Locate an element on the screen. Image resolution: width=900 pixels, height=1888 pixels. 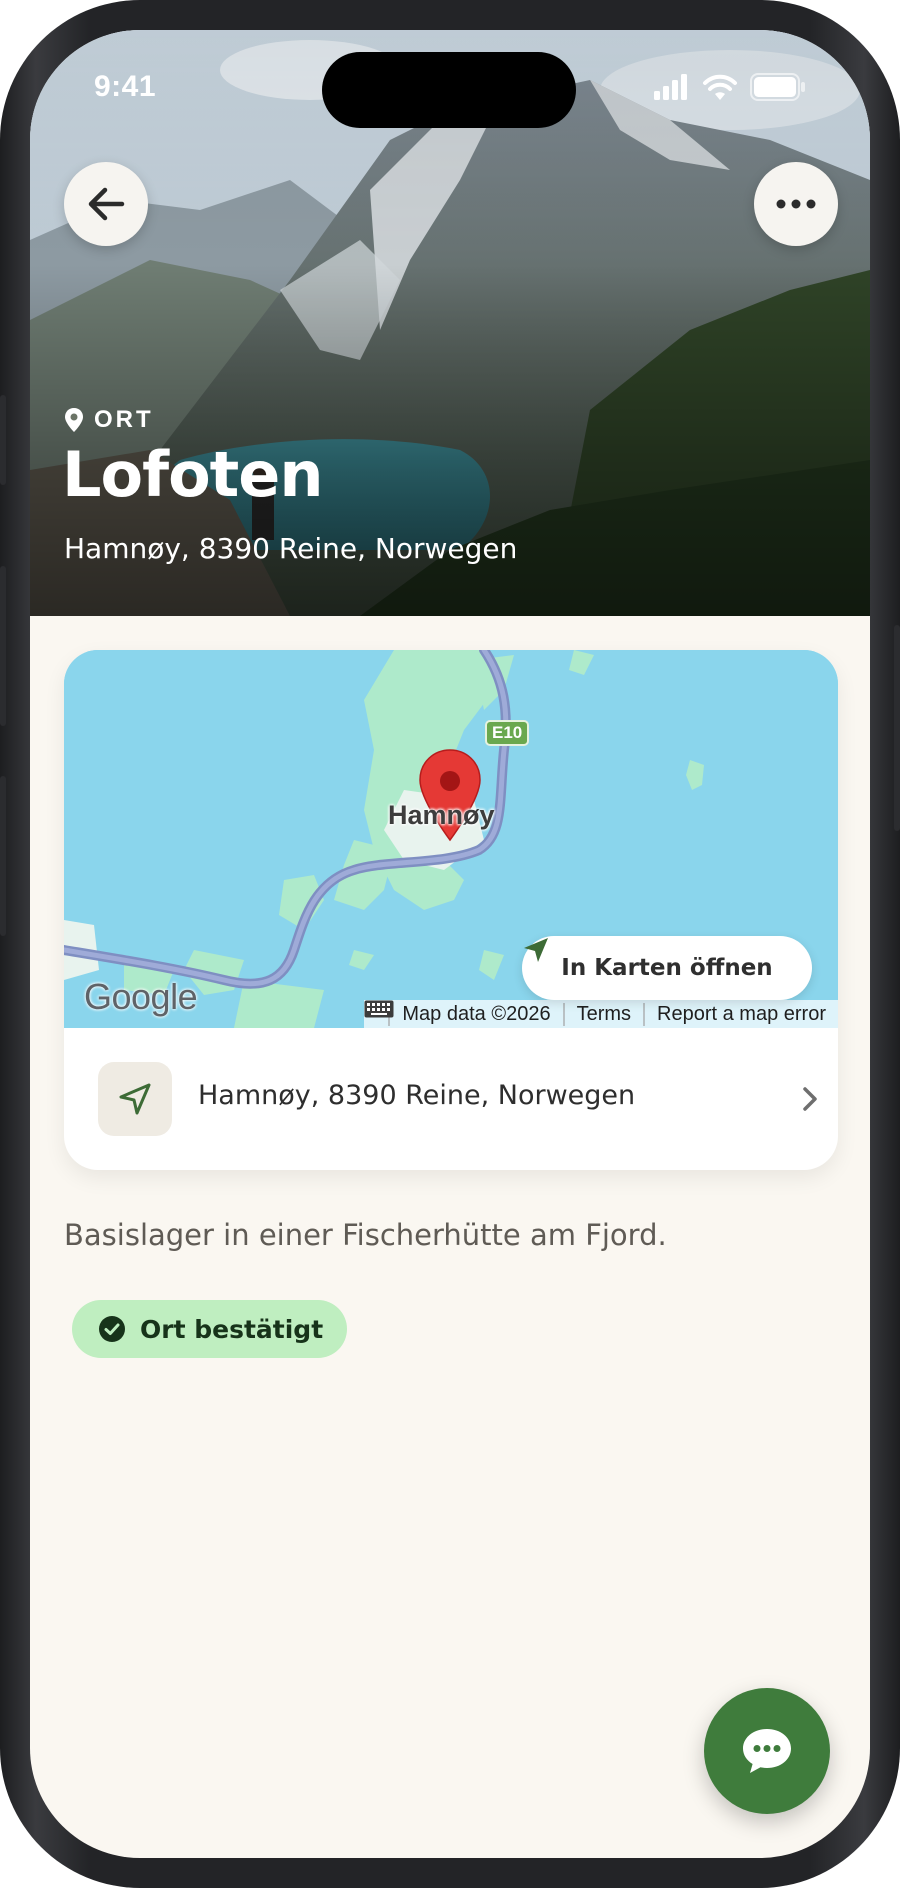
place-kind-label: ORT is located at coordinates (124, 419).